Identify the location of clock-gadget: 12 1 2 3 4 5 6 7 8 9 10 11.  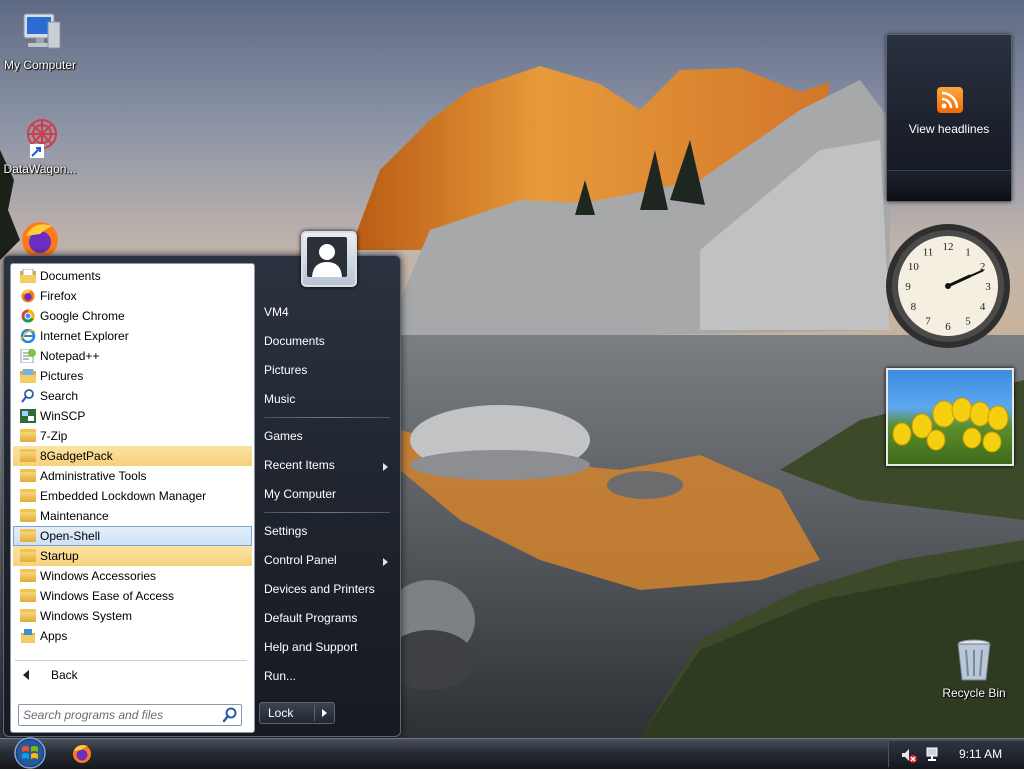
(948, 286).